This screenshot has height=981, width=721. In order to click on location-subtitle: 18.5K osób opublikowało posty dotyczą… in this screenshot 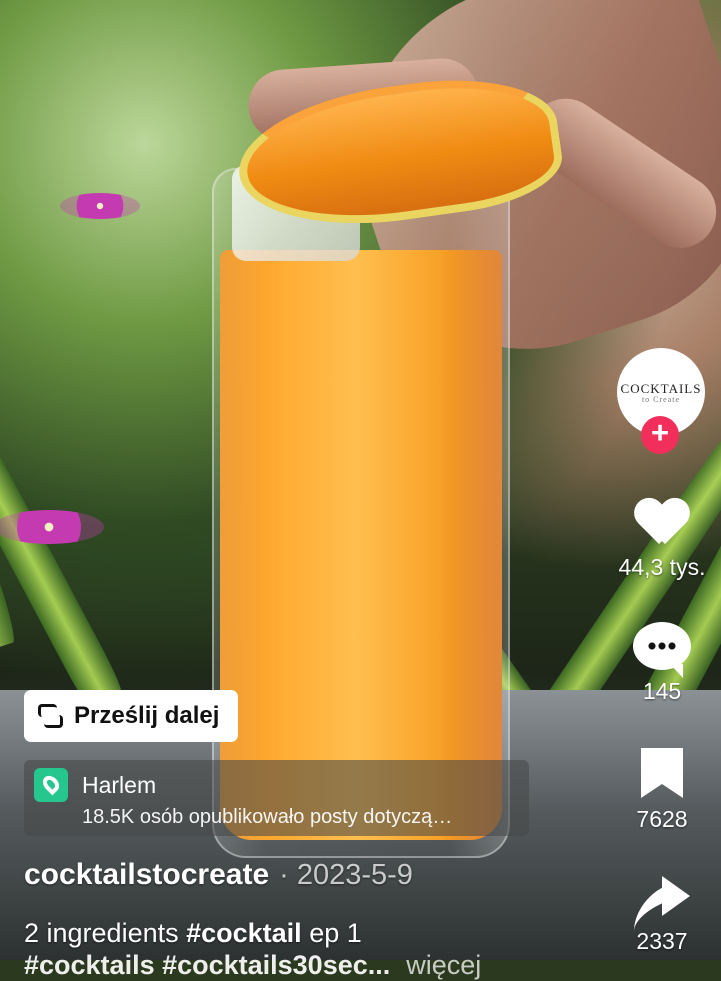, I will do `click(267, 817)`.